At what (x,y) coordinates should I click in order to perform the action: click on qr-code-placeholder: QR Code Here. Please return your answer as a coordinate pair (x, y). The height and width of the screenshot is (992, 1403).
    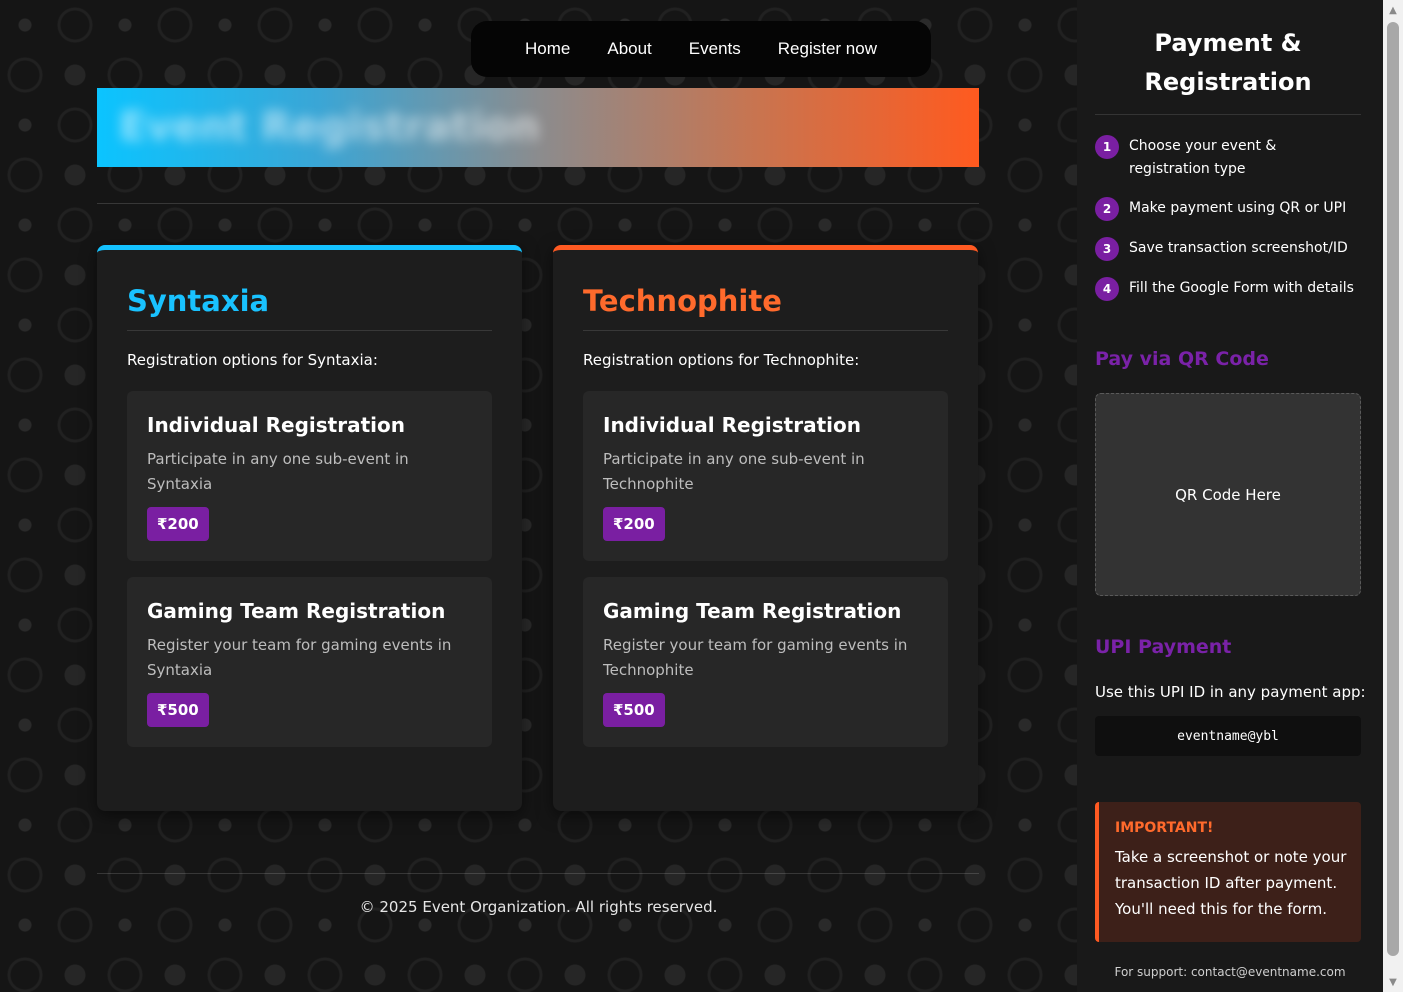
    Looking at the image, I should click on (1228, 494).